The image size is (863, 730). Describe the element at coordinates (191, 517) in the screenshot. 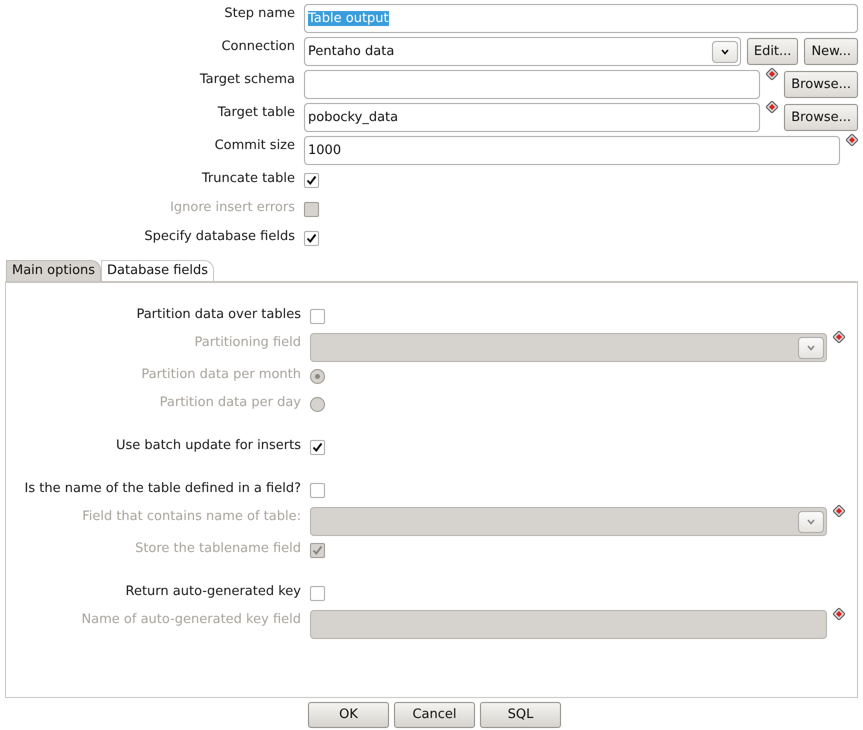

I see `field-label: Field that contains name of table:` at that location.